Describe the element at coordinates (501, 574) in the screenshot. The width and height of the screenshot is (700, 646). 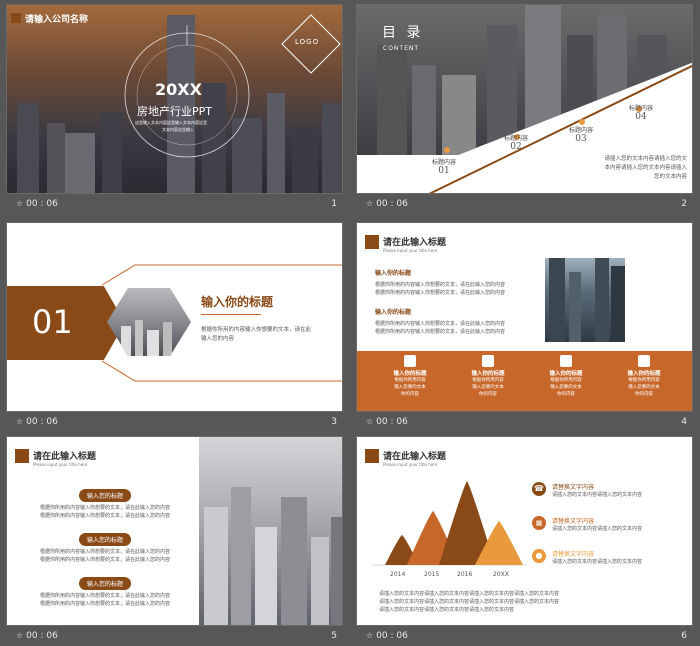
I see `year-label: 20XX` at that location.